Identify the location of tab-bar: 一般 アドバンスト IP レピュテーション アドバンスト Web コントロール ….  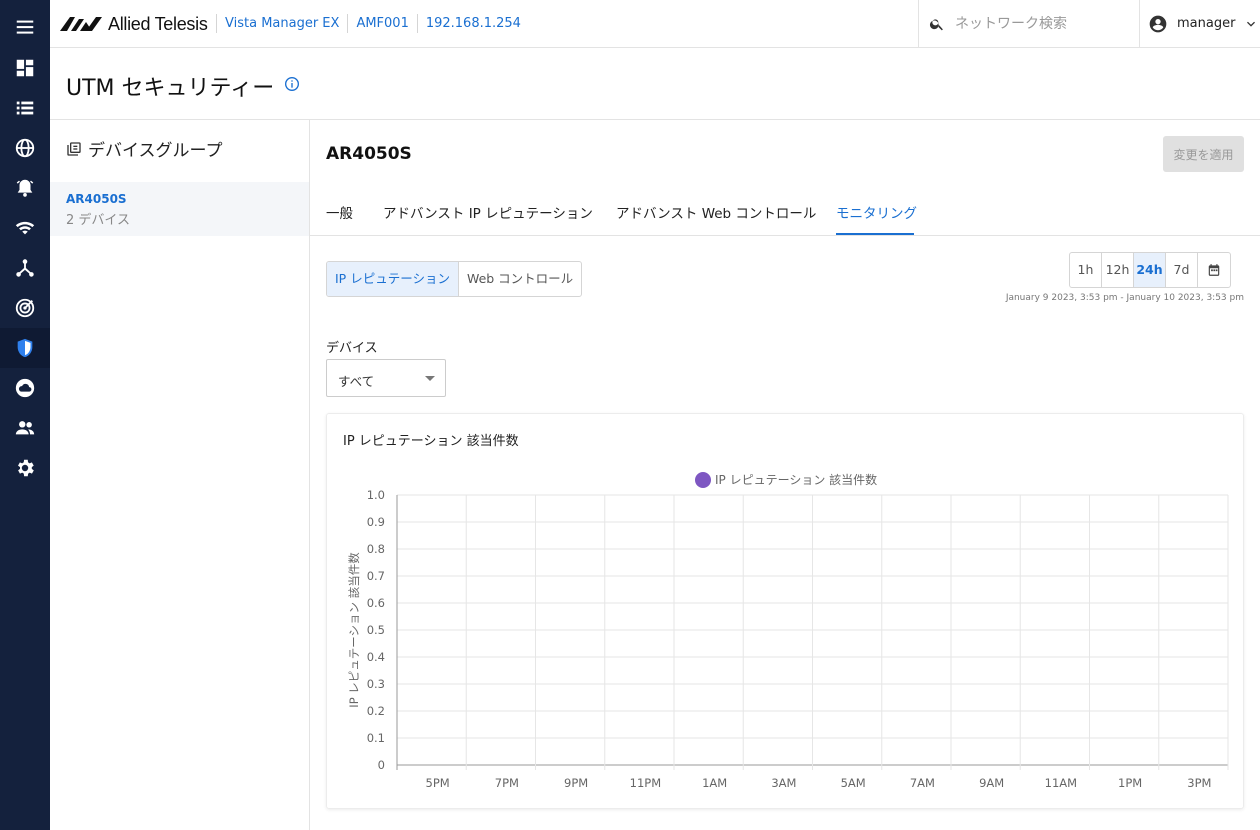
(785, 212).